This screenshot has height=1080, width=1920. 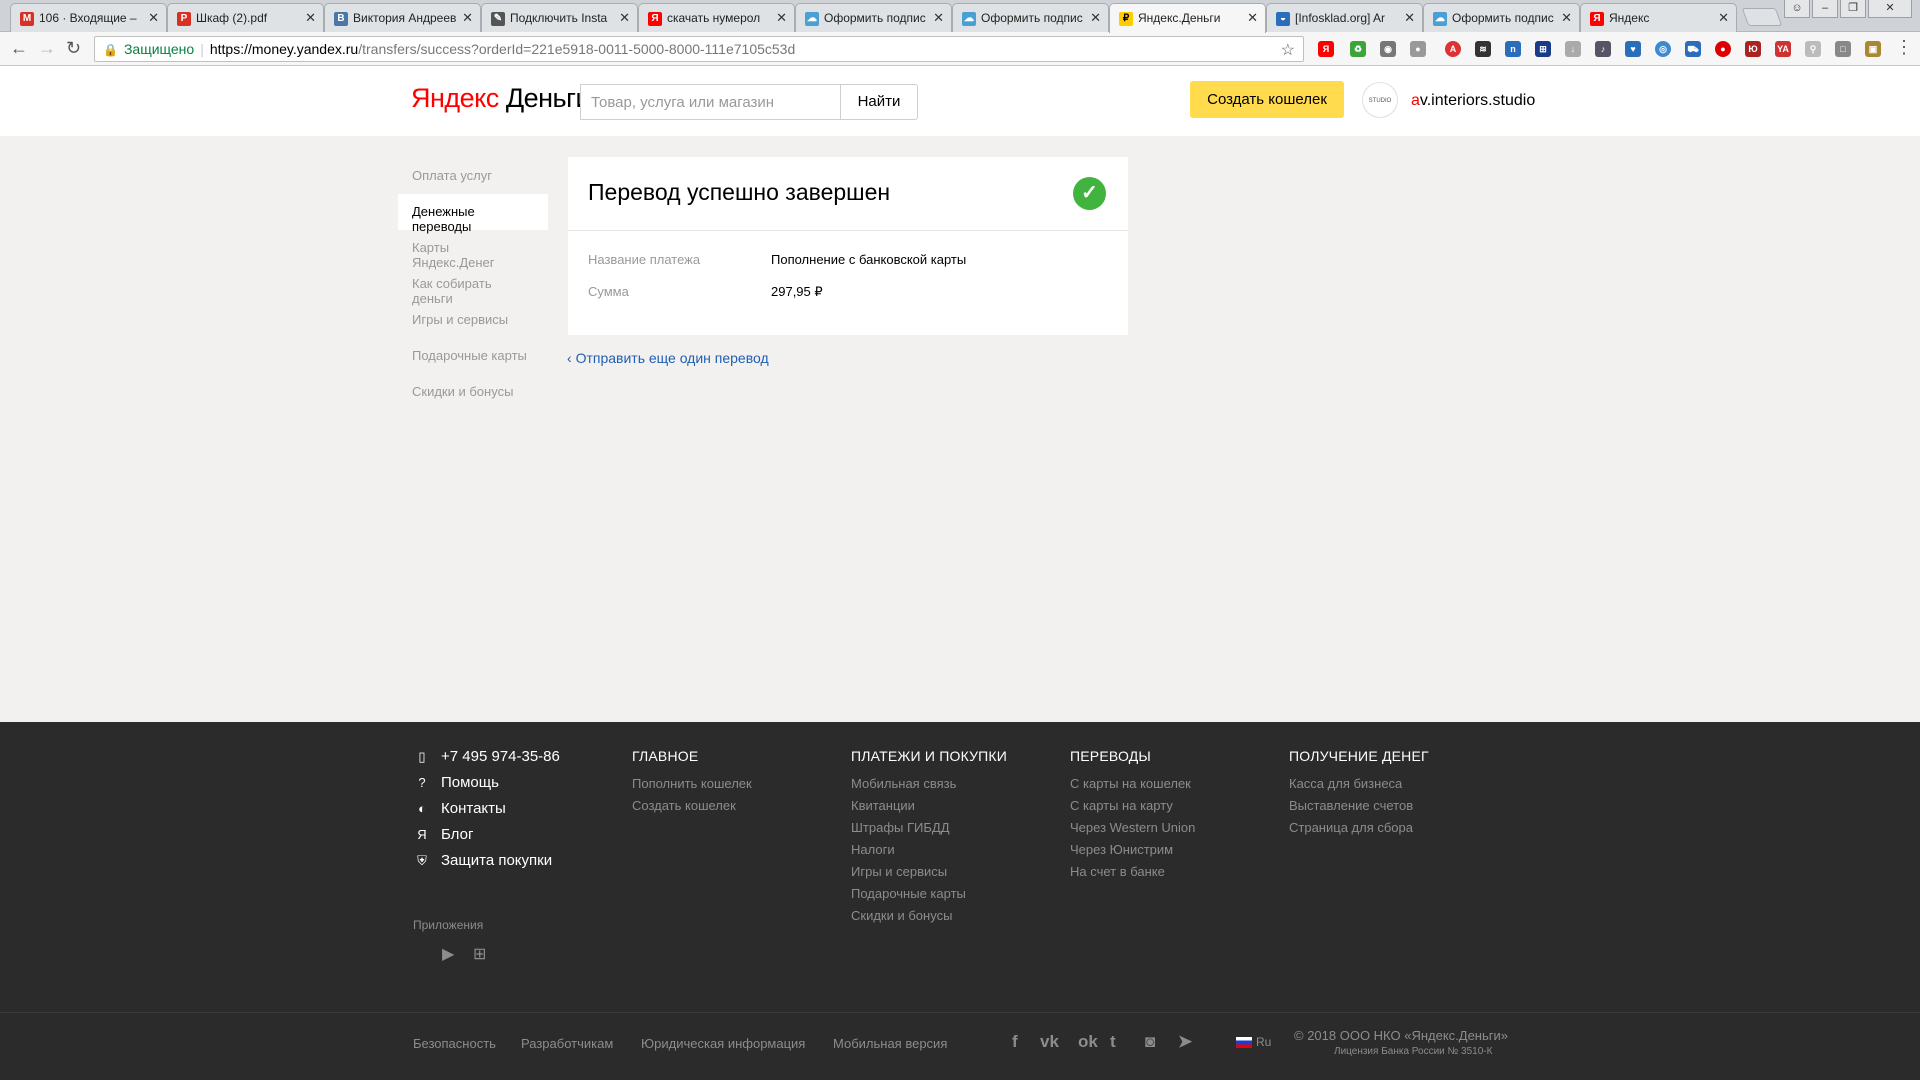 What do you see at coordinates (1187, 18) in the screenshot?
I see `browser-tab-active: ₽ Яндекс.Деньги ✕` at bounding box center [1187, 18].